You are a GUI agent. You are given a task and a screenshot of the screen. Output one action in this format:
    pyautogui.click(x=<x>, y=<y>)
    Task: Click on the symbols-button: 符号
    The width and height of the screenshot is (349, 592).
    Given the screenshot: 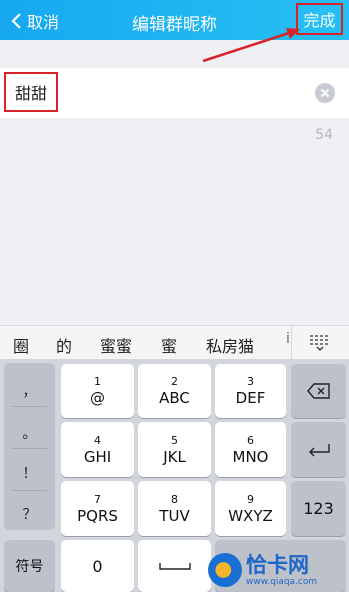 What is the action you would take?
    pyautogui.click(x=29, y=566)
    